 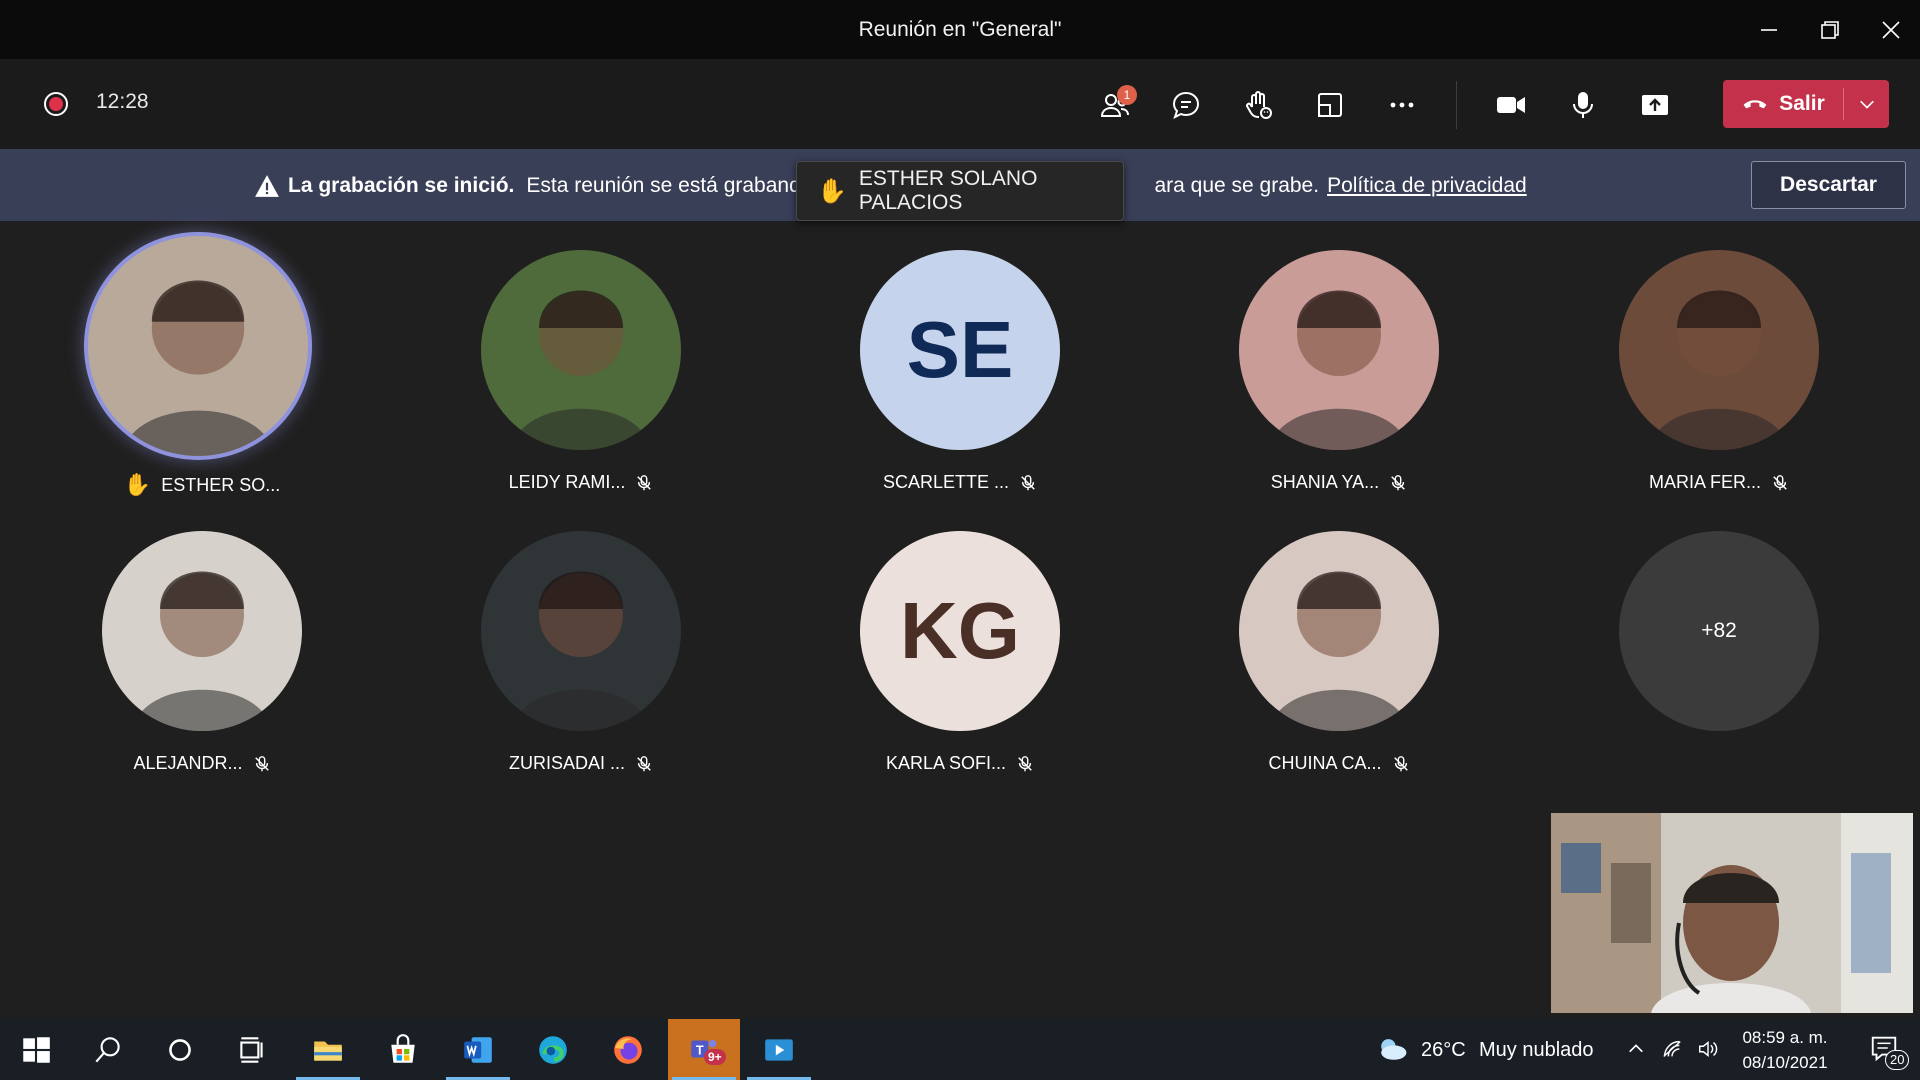 What do you see at coordinates (1885, 1049) in the screenshot?
I see `notifications-button: 20` at bounding box center [1885, 1049].